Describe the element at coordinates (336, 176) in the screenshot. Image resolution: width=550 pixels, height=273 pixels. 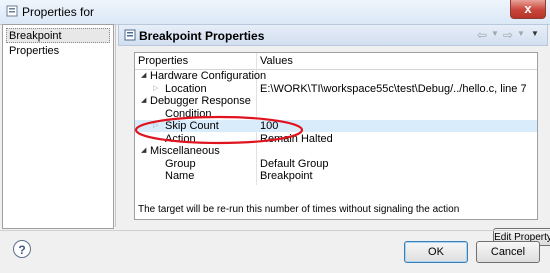
I see `table-row: Name Breakpoint` at that location.